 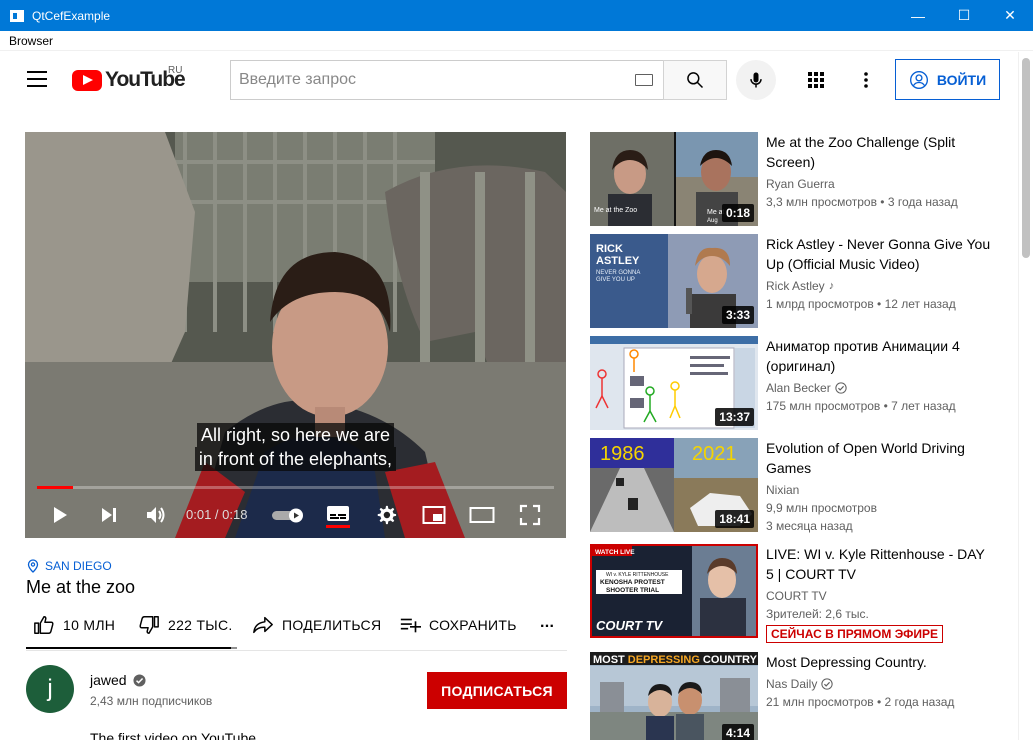 What do you see at coordinates (861, 304) in the screenshot?
I see `related-meta: 1 млрд просмотров • 12 лет назад` at bounding box center [861, 304].